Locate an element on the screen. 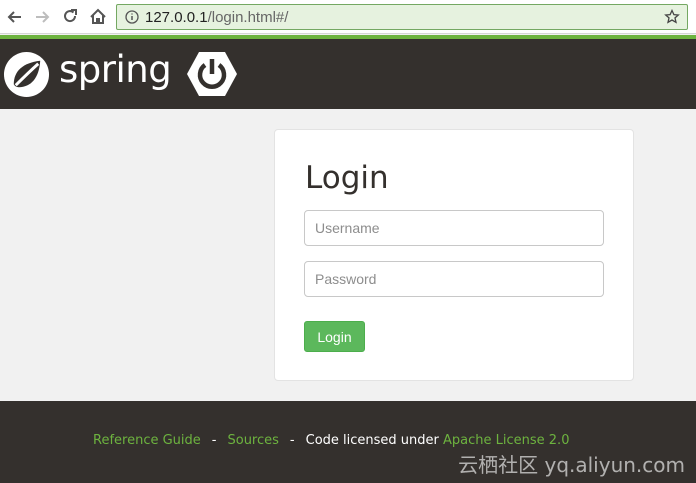 This screenshot has height=483, width=696. site-header: spring is located at coordinates (348, 74).